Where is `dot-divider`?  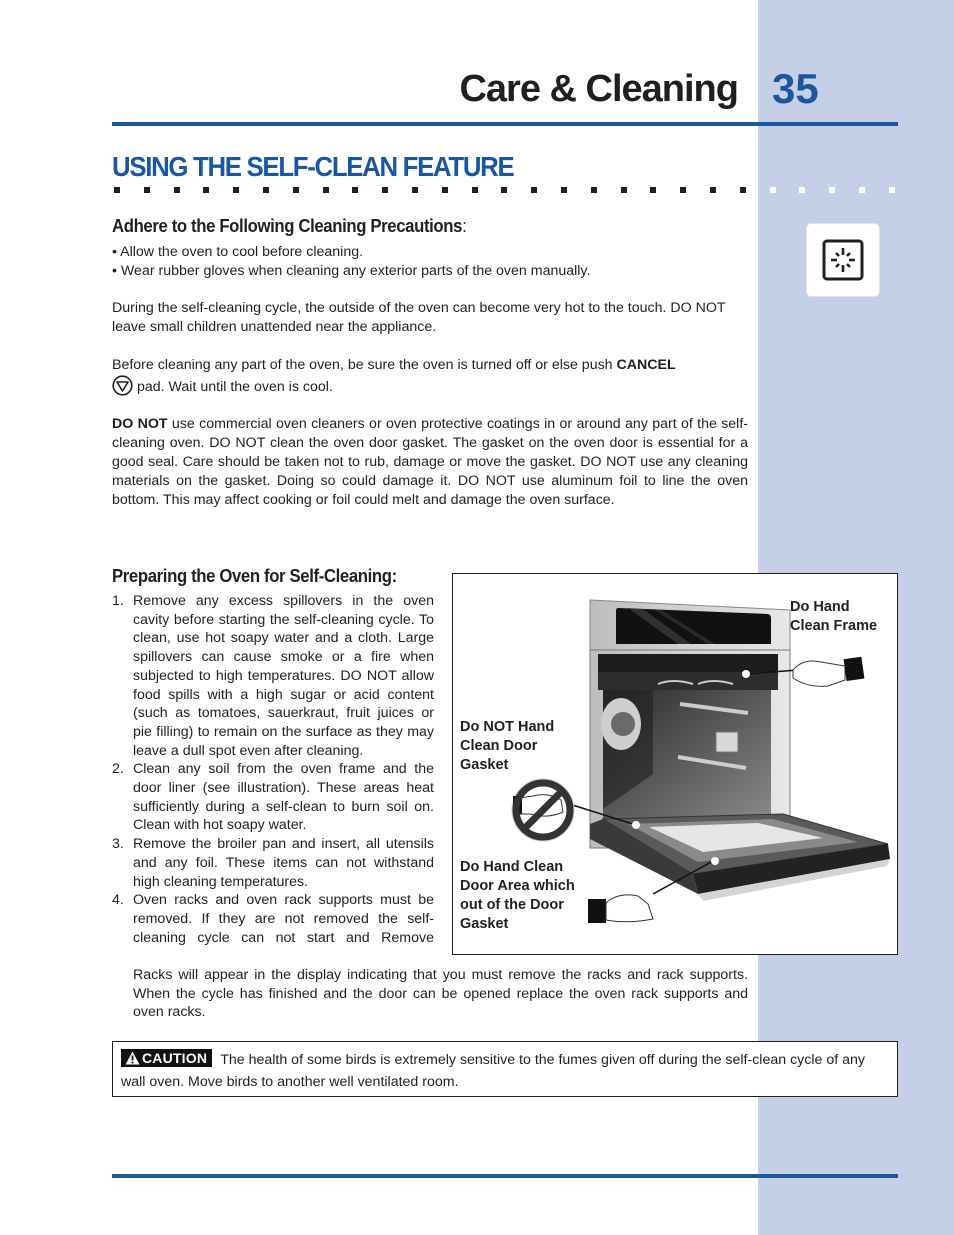
dot-divider is located at coordinates (509, 190).